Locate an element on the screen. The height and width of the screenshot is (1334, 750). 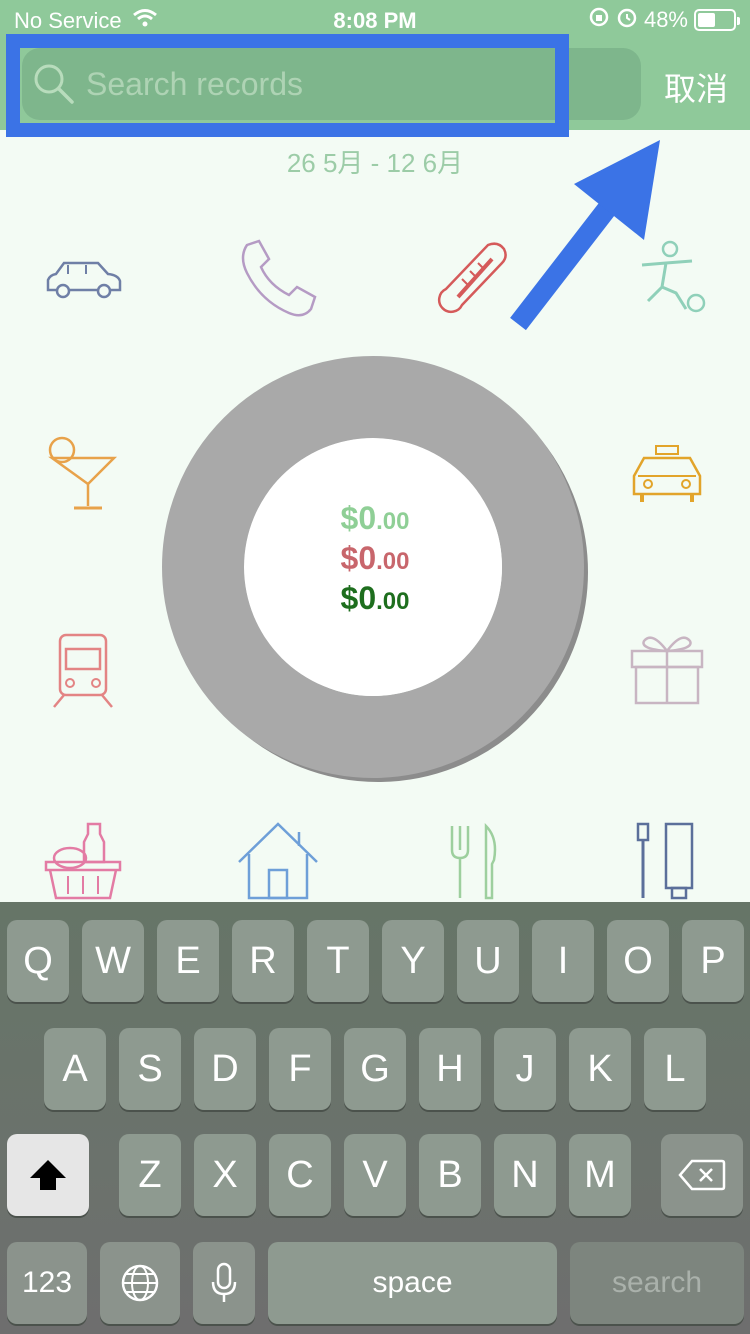
key-o: O is located at coordinates (638, 961).